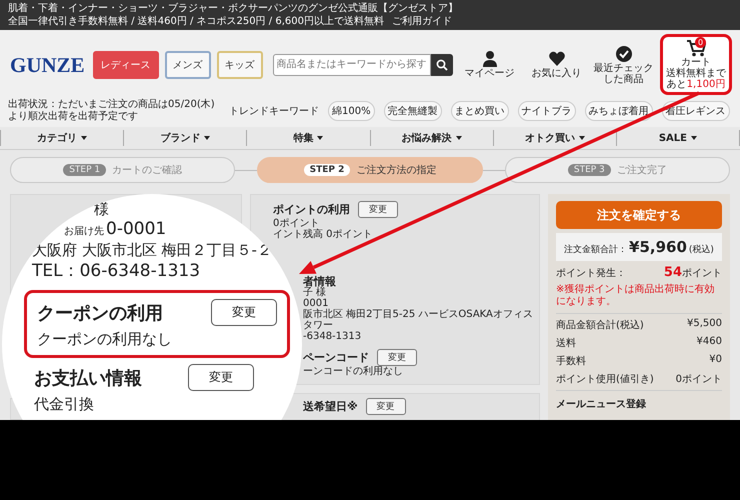 Image resolution: width=740 pixels, height=500 pixels. Describe the element at coordinates (84, 170) in the screenshot. I see `step-badge: STEP 1` at that location.